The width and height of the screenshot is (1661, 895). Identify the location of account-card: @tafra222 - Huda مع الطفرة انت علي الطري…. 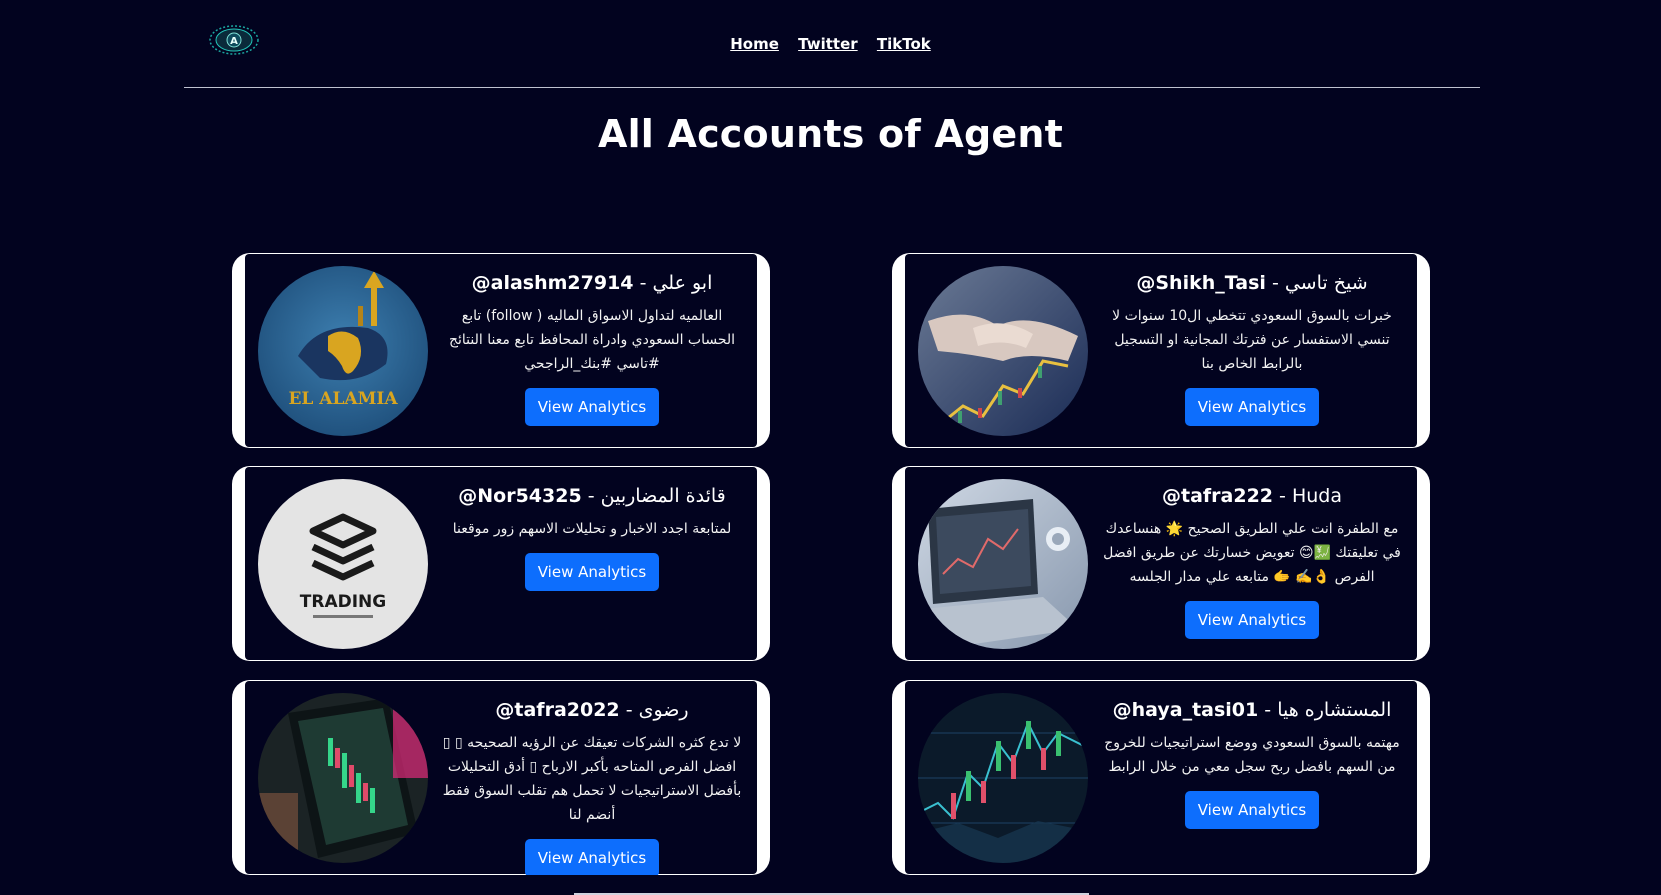
(1161, 563).